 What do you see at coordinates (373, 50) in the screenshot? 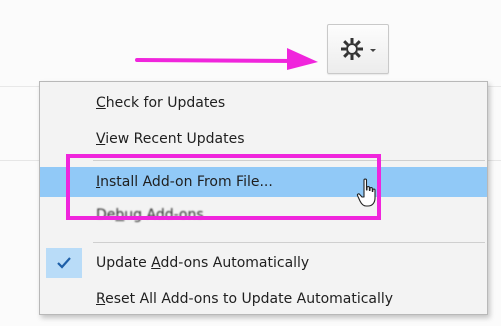
I see `chevron-down-icon` at bounding box center [373, 50].